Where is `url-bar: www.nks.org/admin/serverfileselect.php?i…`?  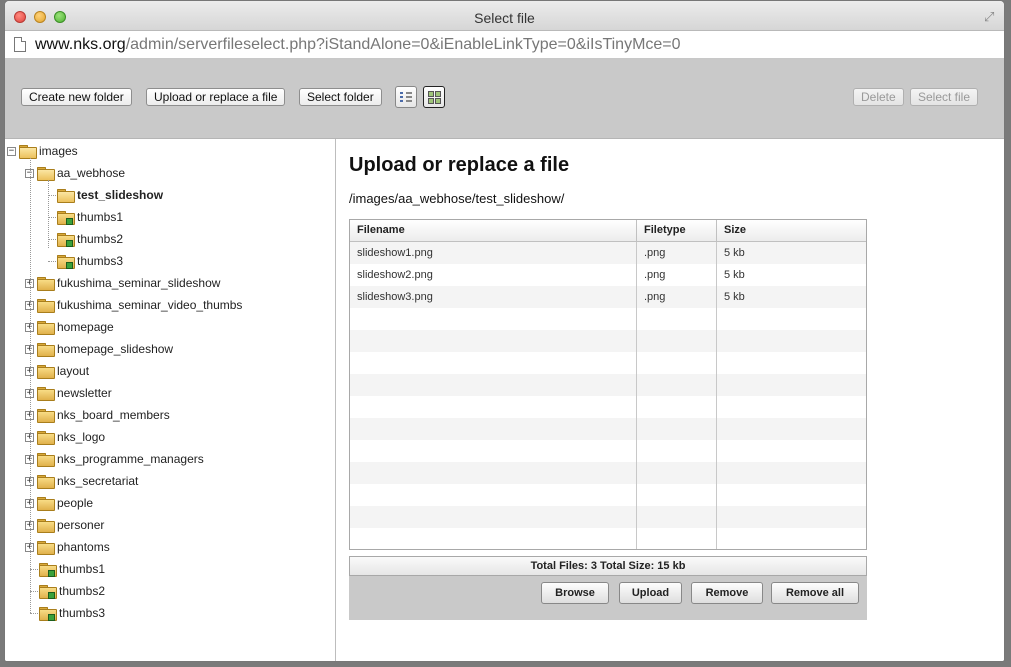 url-bar: www.nks.org/admin/serverfileselect.php?i… is located at coordinates (504, 45).